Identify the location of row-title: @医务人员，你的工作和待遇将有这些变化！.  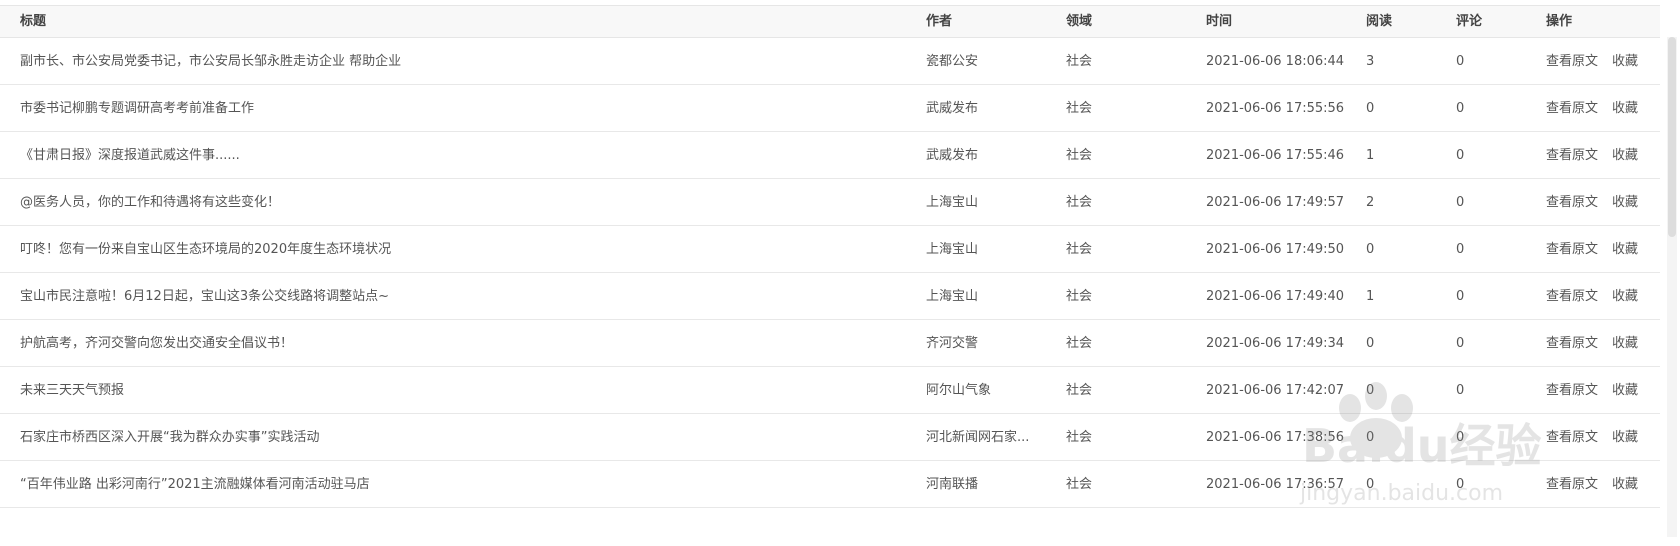
(460, 202).